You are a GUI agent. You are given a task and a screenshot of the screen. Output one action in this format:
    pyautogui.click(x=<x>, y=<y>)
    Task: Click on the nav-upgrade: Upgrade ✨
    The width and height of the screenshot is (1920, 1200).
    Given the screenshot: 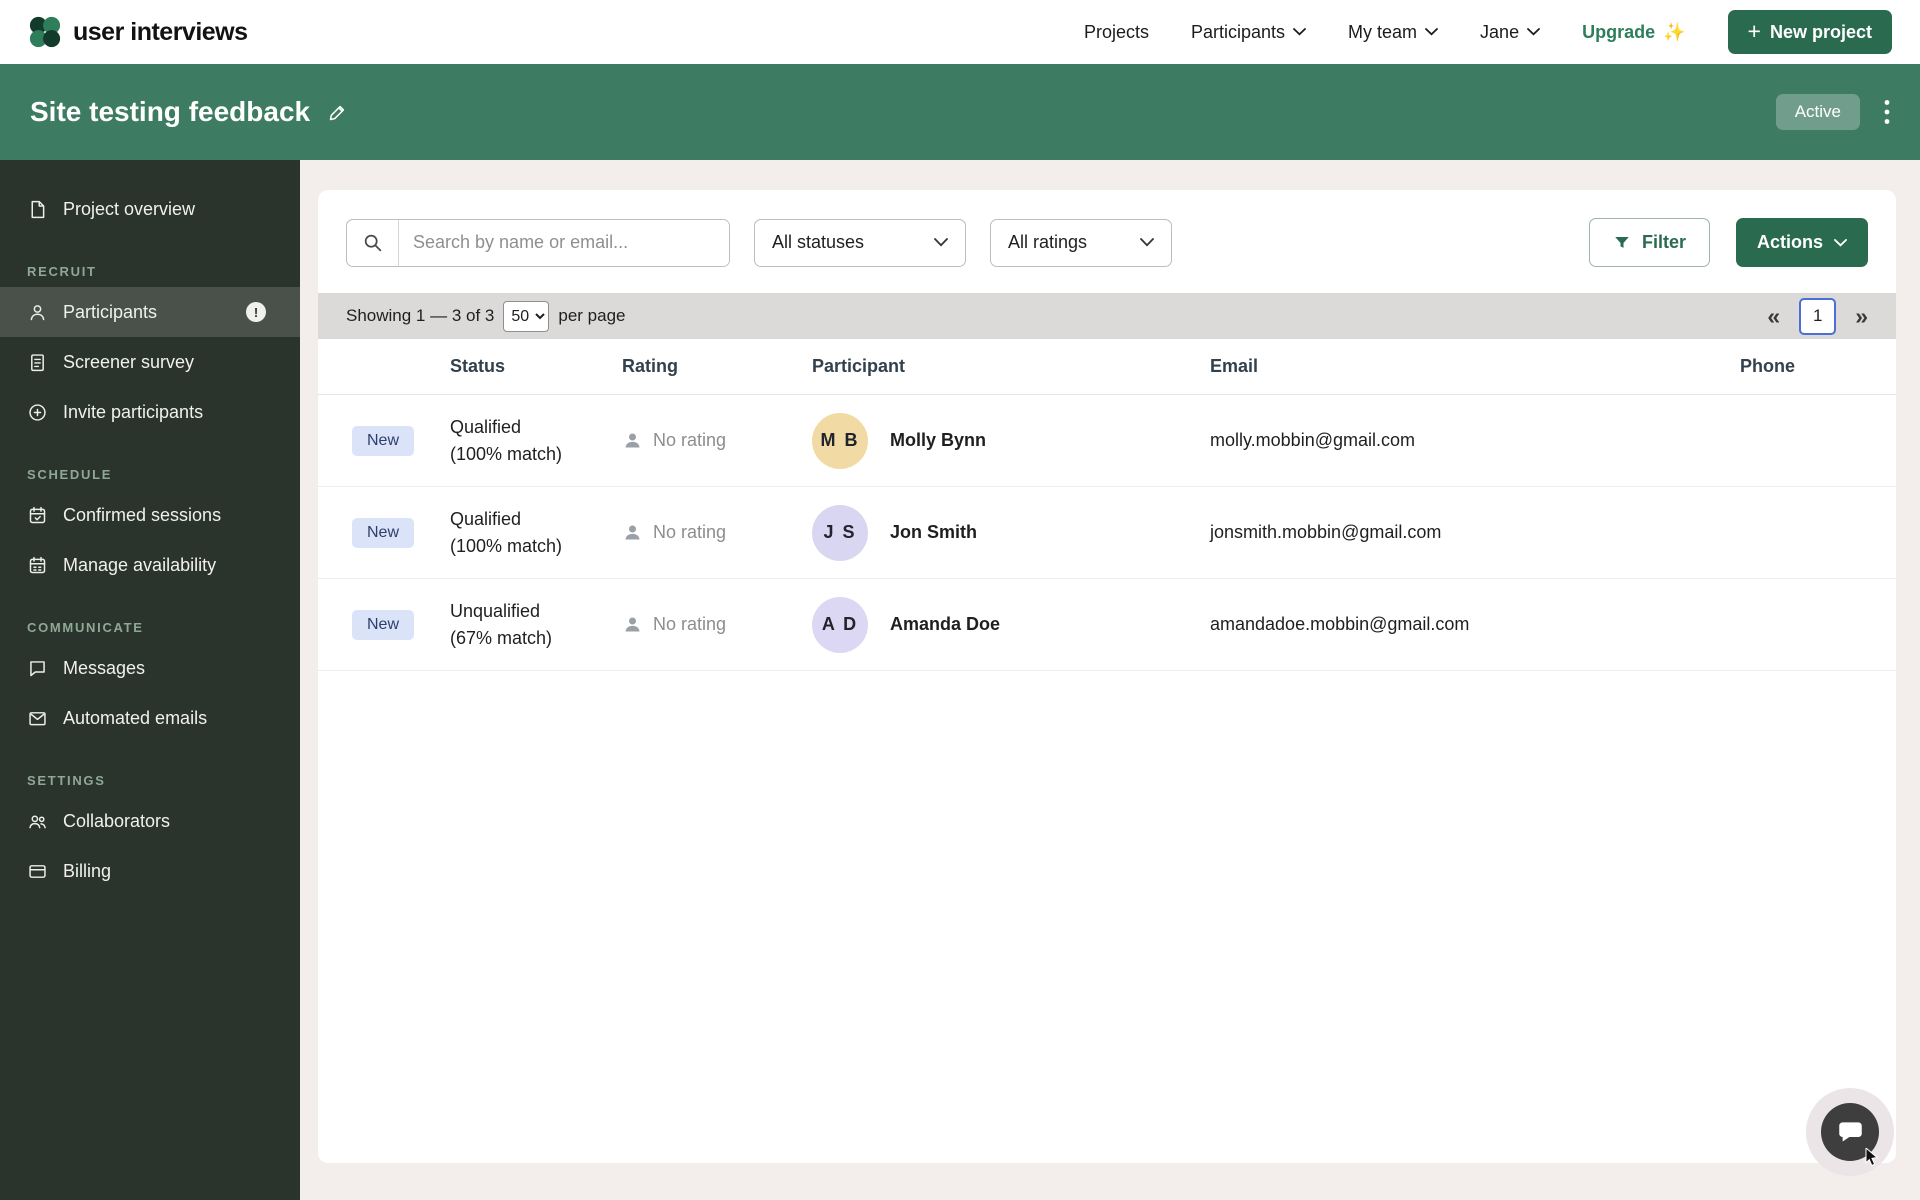 What is the action you would take?
    pyautogui.click(x=1633, y=32)
    